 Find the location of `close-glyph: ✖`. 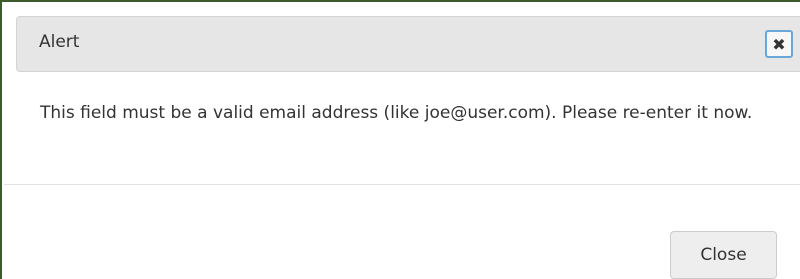

close-glyph: ✖ is located at coordinates (779, 44).